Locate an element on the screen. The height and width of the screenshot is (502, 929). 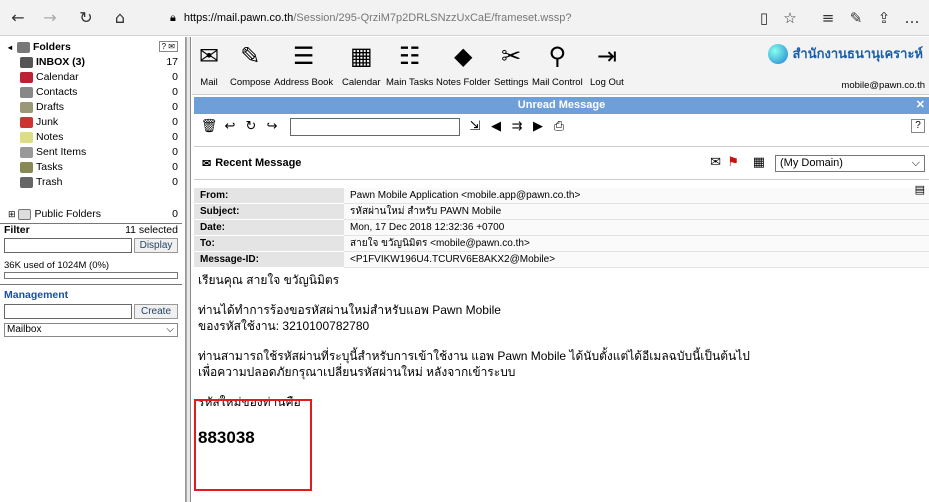
toolbar-label: Address Book is located at coordinates (304, 82).